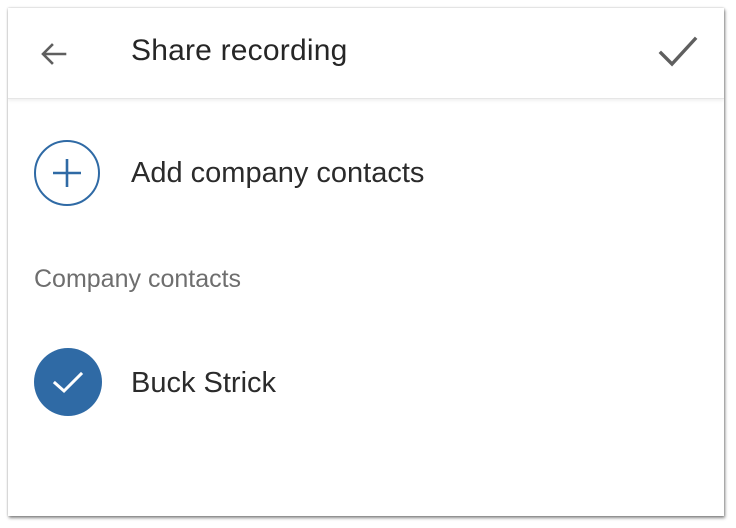  I want to click on contact-name: Buck Strick, so click(204, 383).